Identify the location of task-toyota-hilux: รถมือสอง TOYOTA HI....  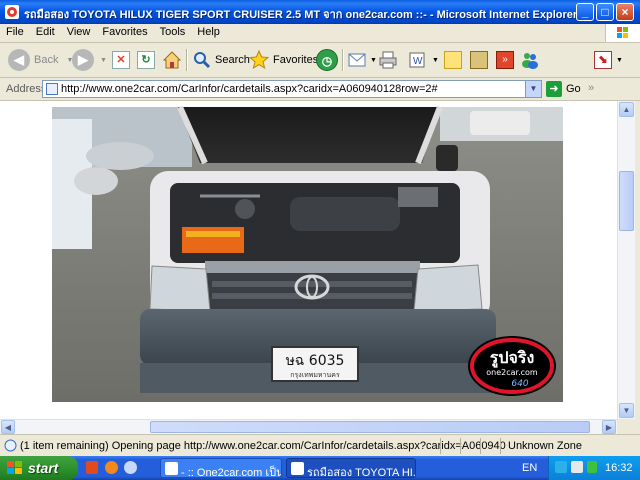
(351, 468).